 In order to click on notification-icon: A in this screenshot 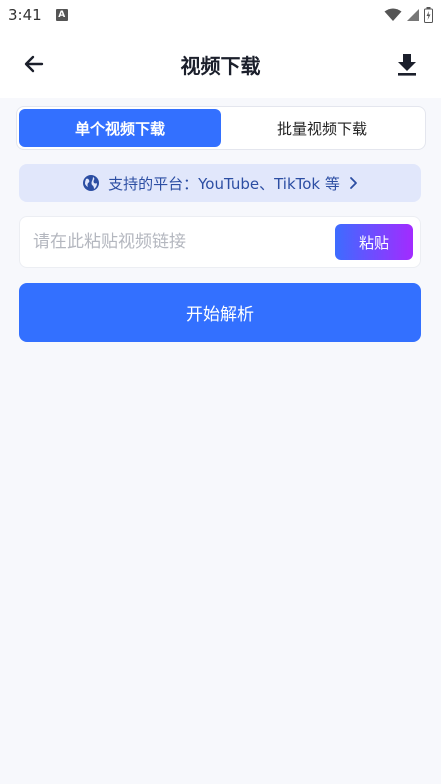, I will do `click(61, 15)`.